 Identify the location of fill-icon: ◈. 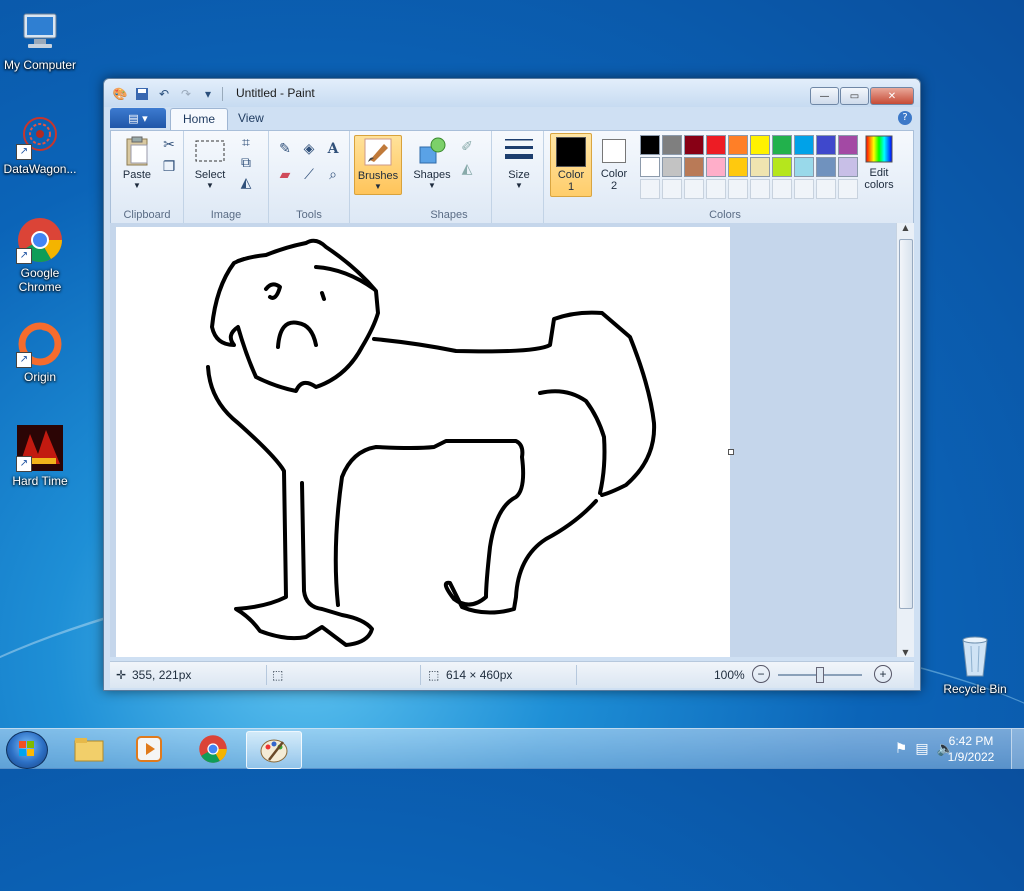
(309, 149).